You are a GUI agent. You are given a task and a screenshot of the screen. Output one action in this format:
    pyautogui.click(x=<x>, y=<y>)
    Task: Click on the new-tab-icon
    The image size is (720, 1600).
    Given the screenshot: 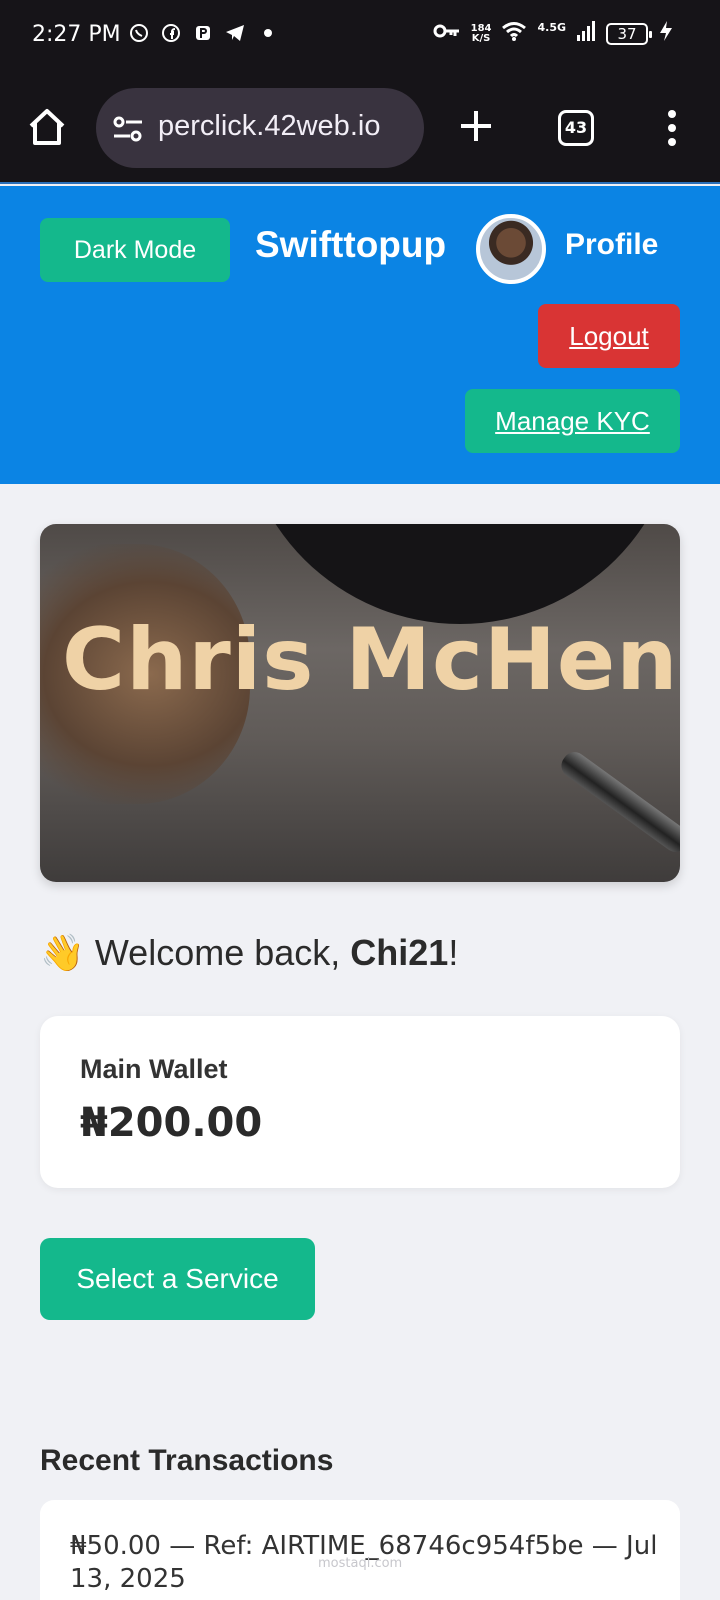 What is the action you would take?
    pyautogui.click(x=476, y=126)
    